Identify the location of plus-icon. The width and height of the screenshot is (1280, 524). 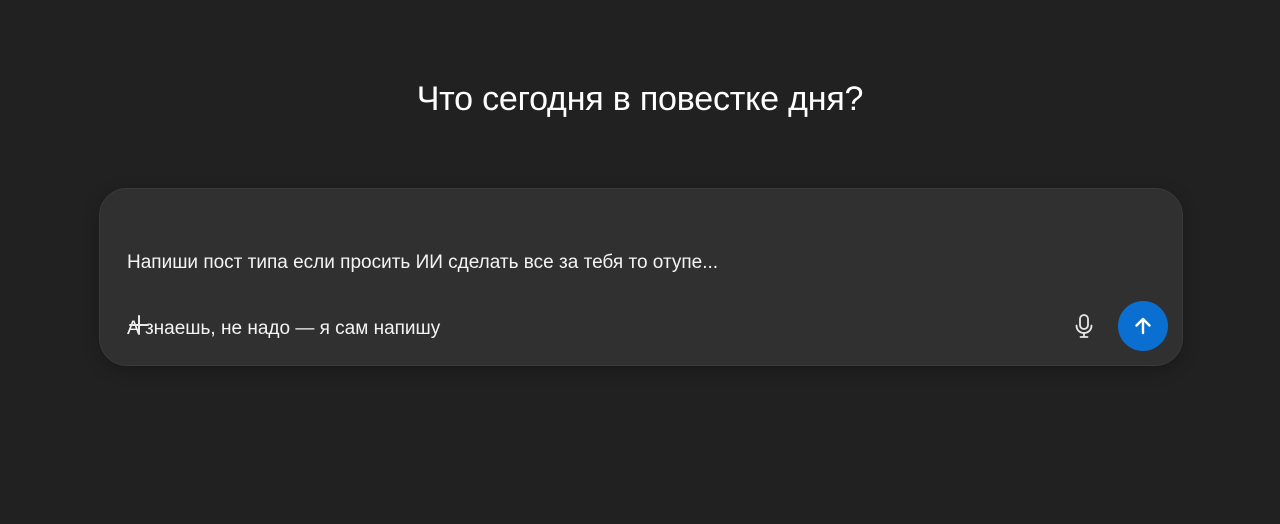
(139, 325).